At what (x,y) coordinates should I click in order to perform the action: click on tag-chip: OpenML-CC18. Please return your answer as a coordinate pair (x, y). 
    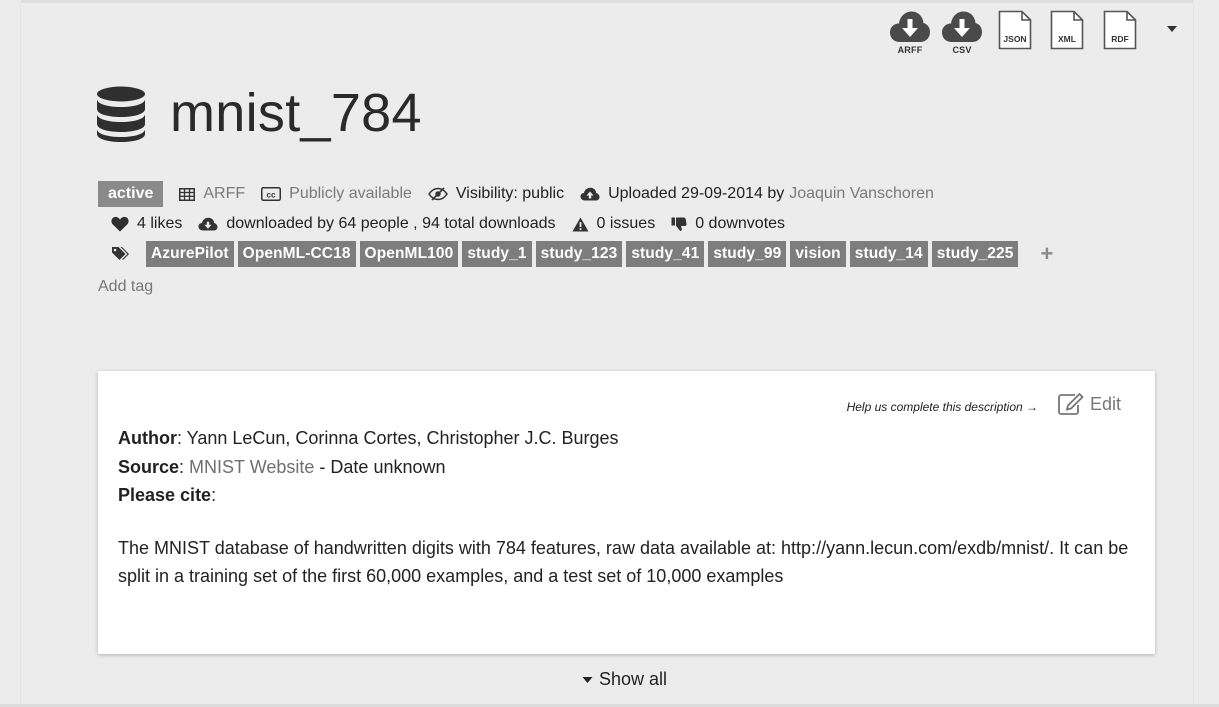
    Looking at the image, I should click on (296, 254).